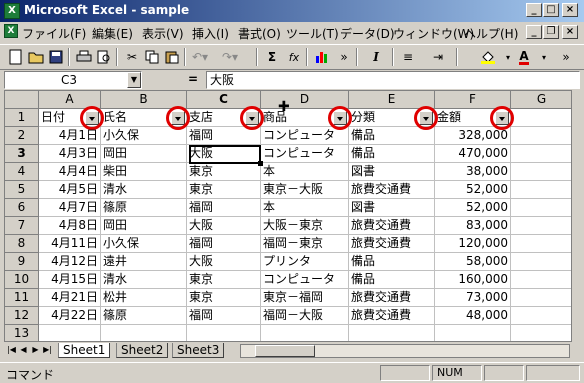  What do you see at coordinates (22, 154) in the screenshot?
I see `row-header-3: 3` at bounding box center [22, 154].